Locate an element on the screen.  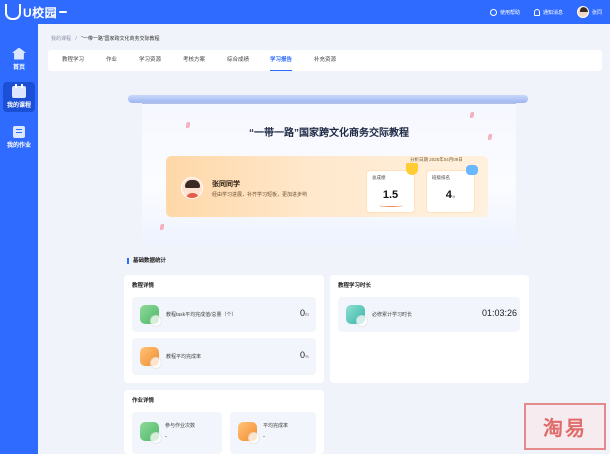
stat-card: 参与作业次数 - is located at coordinates (177, 433).